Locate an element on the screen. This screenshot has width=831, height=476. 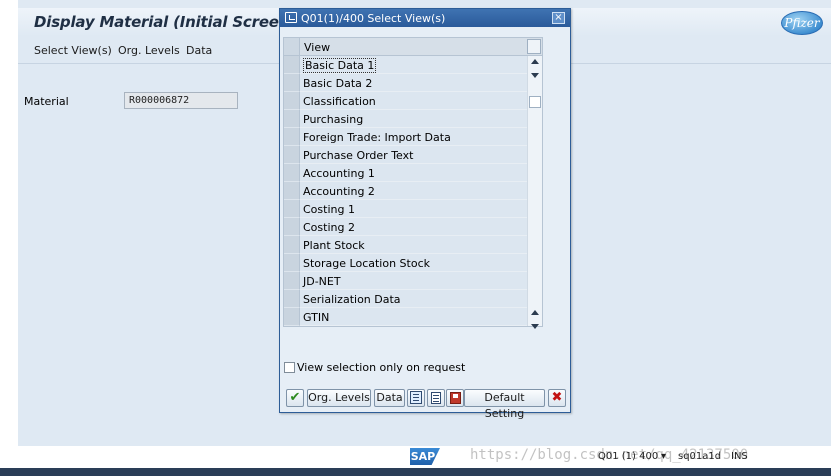
table-row: Foreign Trade: Import Data is located at coordinates (405, 137).